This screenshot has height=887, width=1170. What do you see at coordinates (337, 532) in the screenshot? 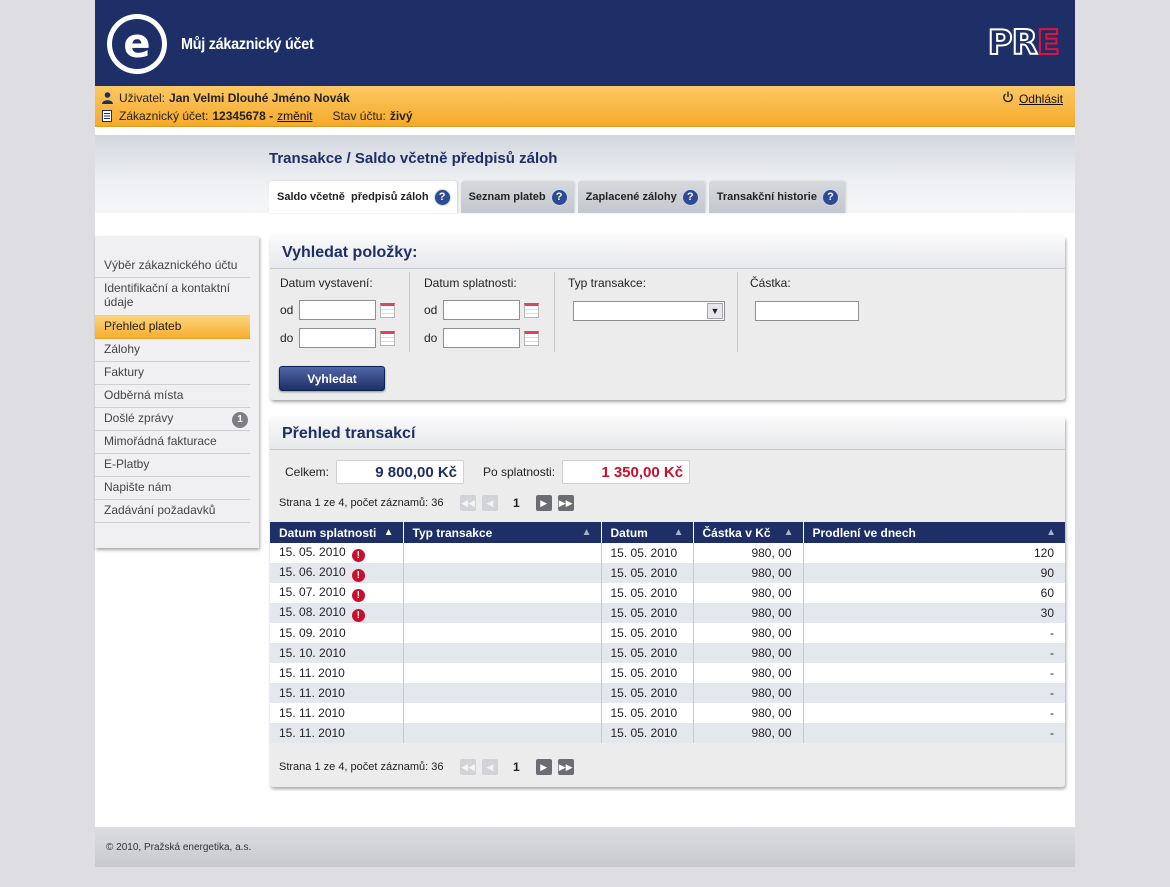
I see `col-due-date: Datum splatnosti ▲` at bounding box center [337, 532].